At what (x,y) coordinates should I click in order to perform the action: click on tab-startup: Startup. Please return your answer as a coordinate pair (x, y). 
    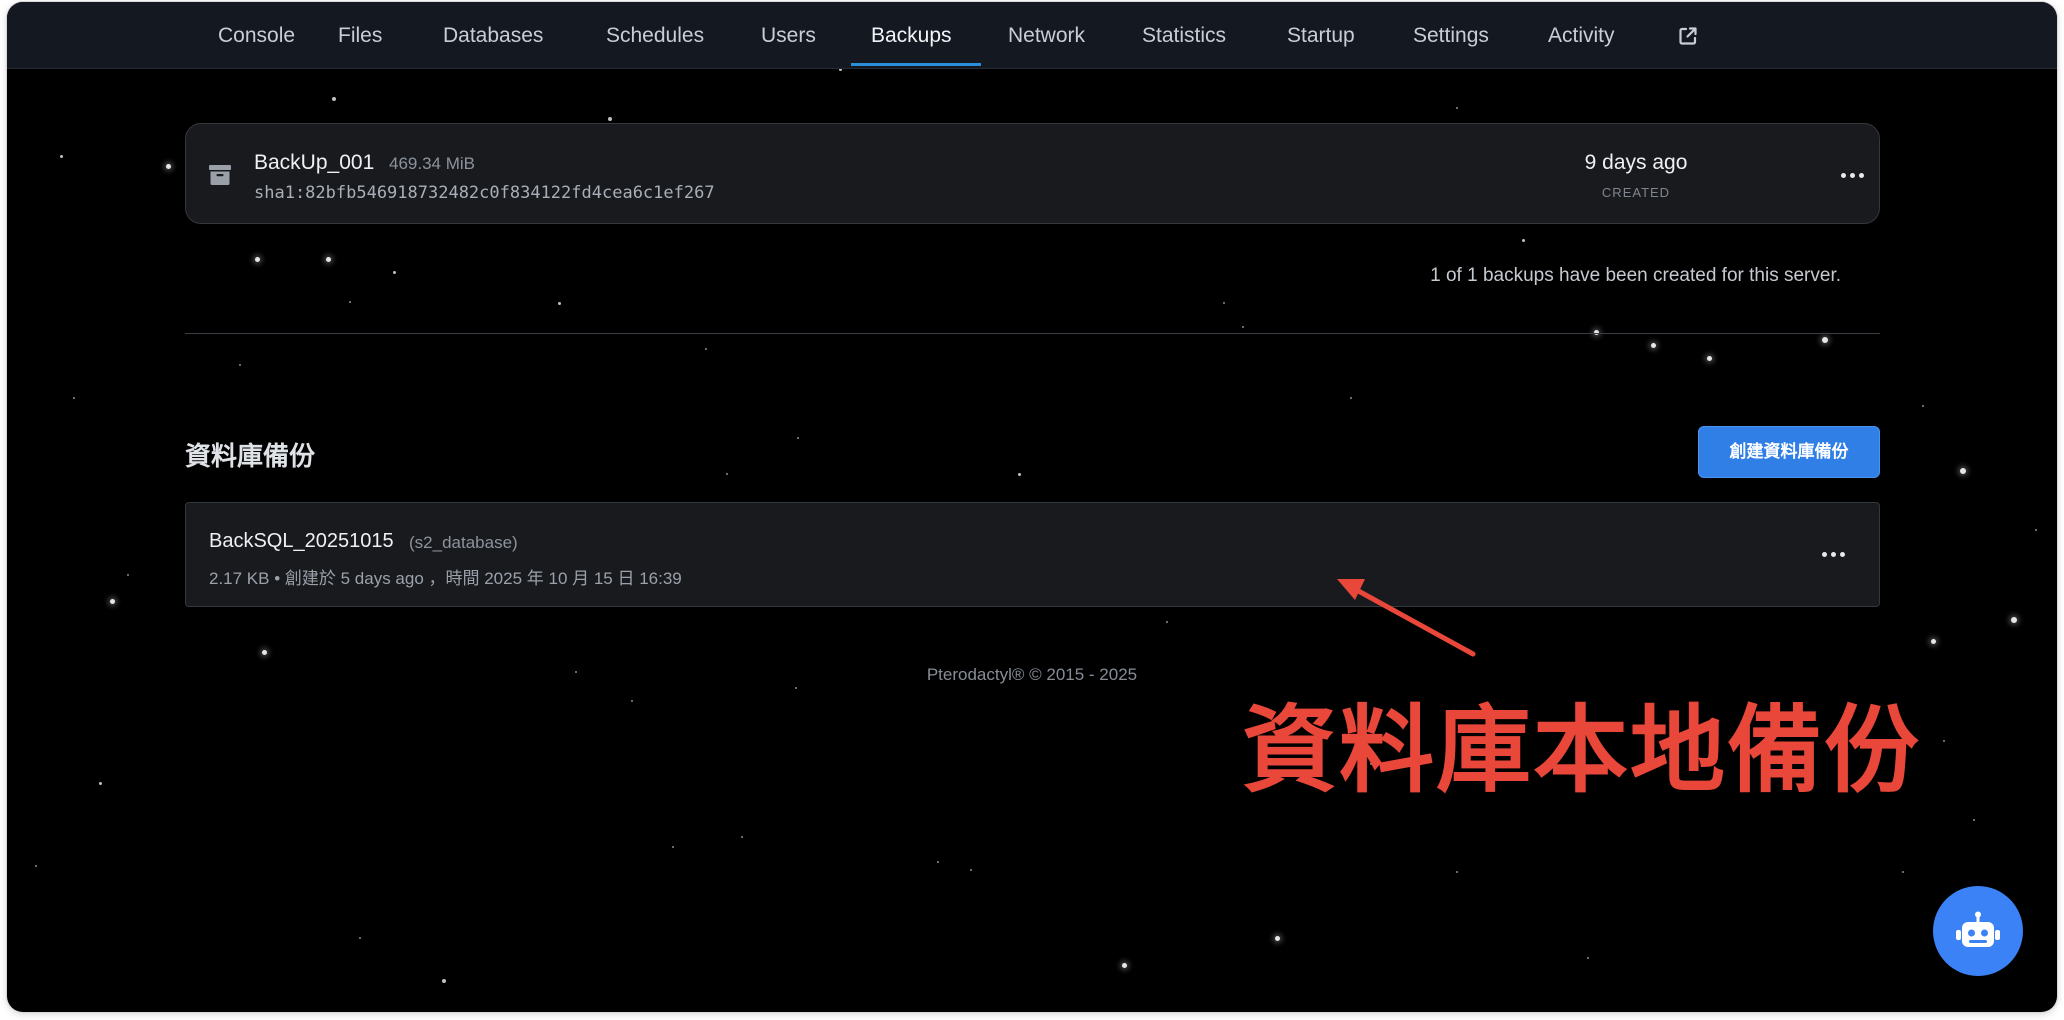
    Looking at the image, I should click on (1321, 35).